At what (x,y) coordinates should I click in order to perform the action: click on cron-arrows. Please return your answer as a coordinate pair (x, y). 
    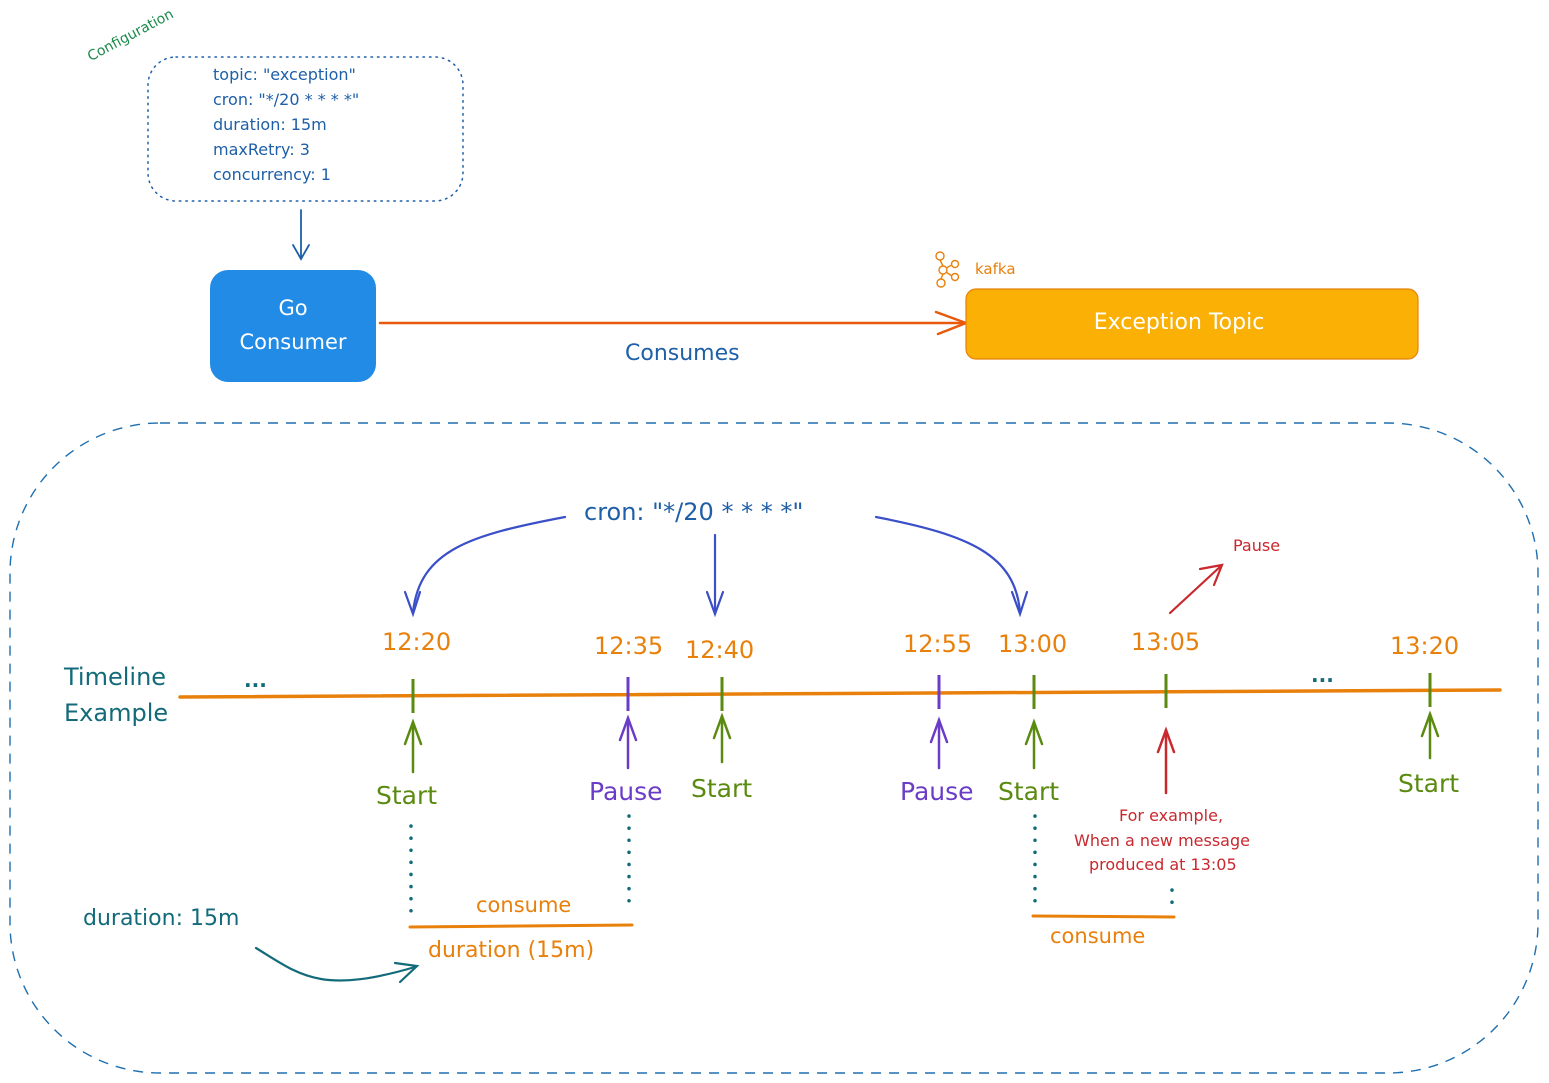
    Looking at the image, I should click on (716, 566).